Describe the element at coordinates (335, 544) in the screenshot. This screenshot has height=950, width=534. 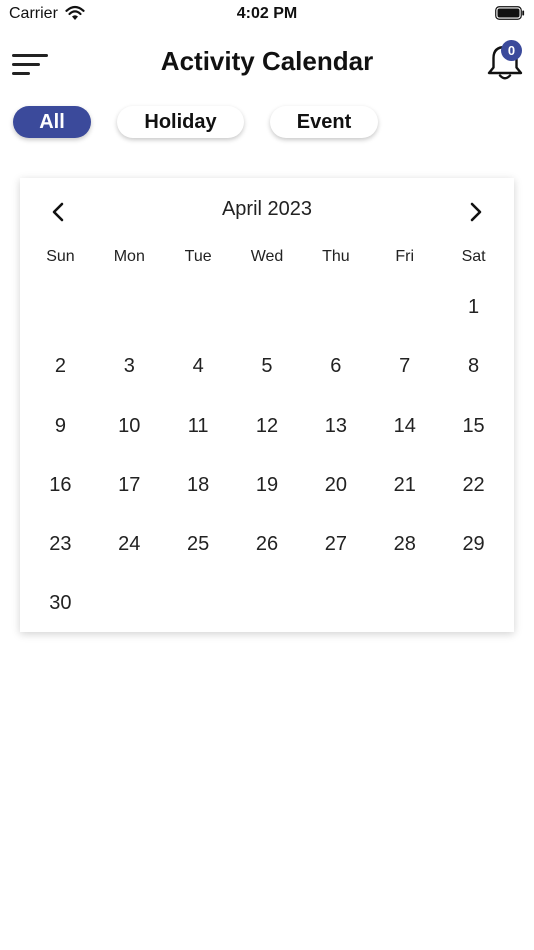
I see `calendar-day: 27` at that location.